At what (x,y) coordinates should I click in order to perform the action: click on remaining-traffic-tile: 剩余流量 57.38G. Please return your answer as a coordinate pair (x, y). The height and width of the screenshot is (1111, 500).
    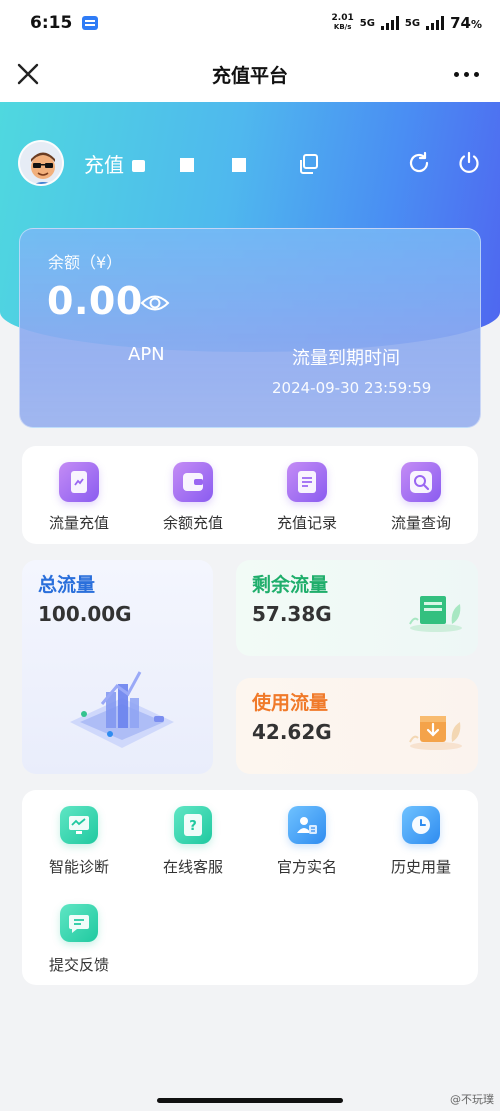
    Looking at the image, I should click on (357, 608).